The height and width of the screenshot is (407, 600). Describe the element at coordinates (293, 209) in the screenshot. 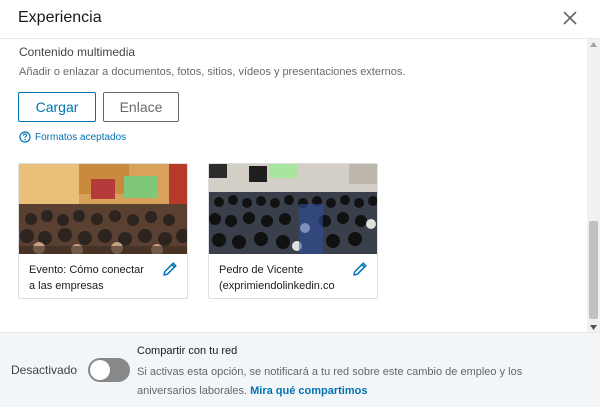

I see `auditorium-photo-thumbnail` at that location.